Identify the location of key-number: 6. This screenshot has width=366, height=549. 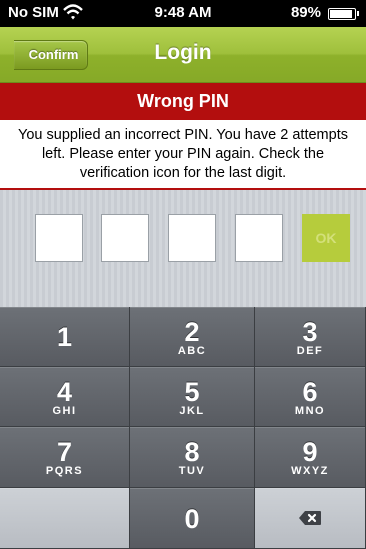
(310, 392).